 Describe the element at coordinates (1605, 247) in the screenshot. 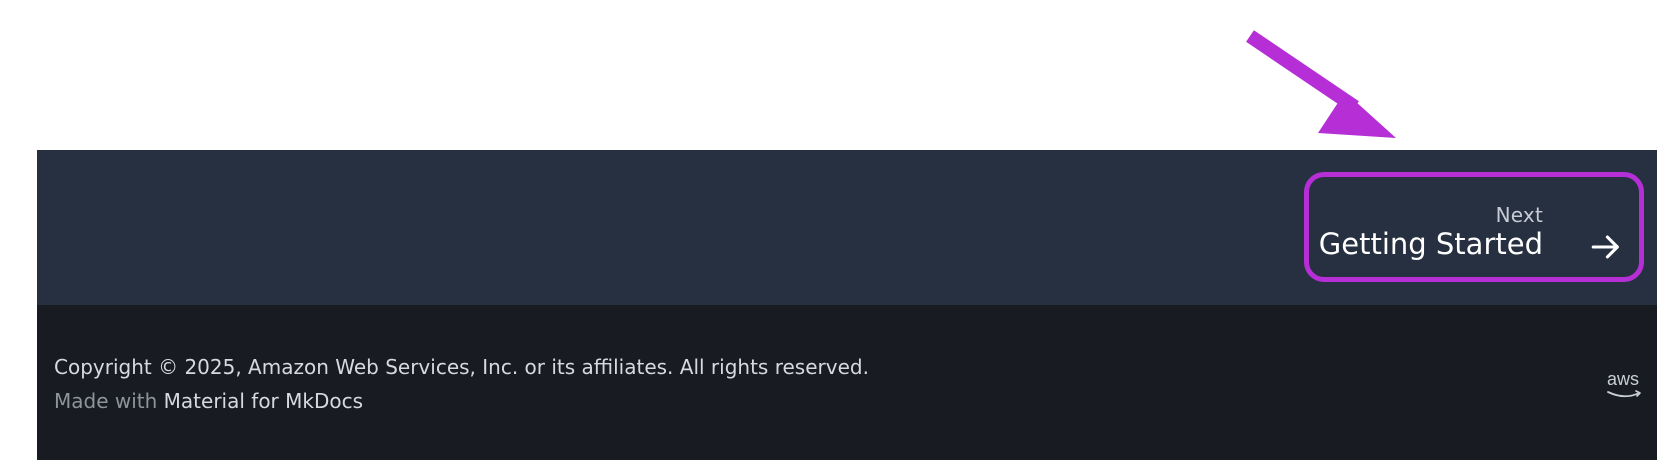

I see `arrow-right-icon` at that location.